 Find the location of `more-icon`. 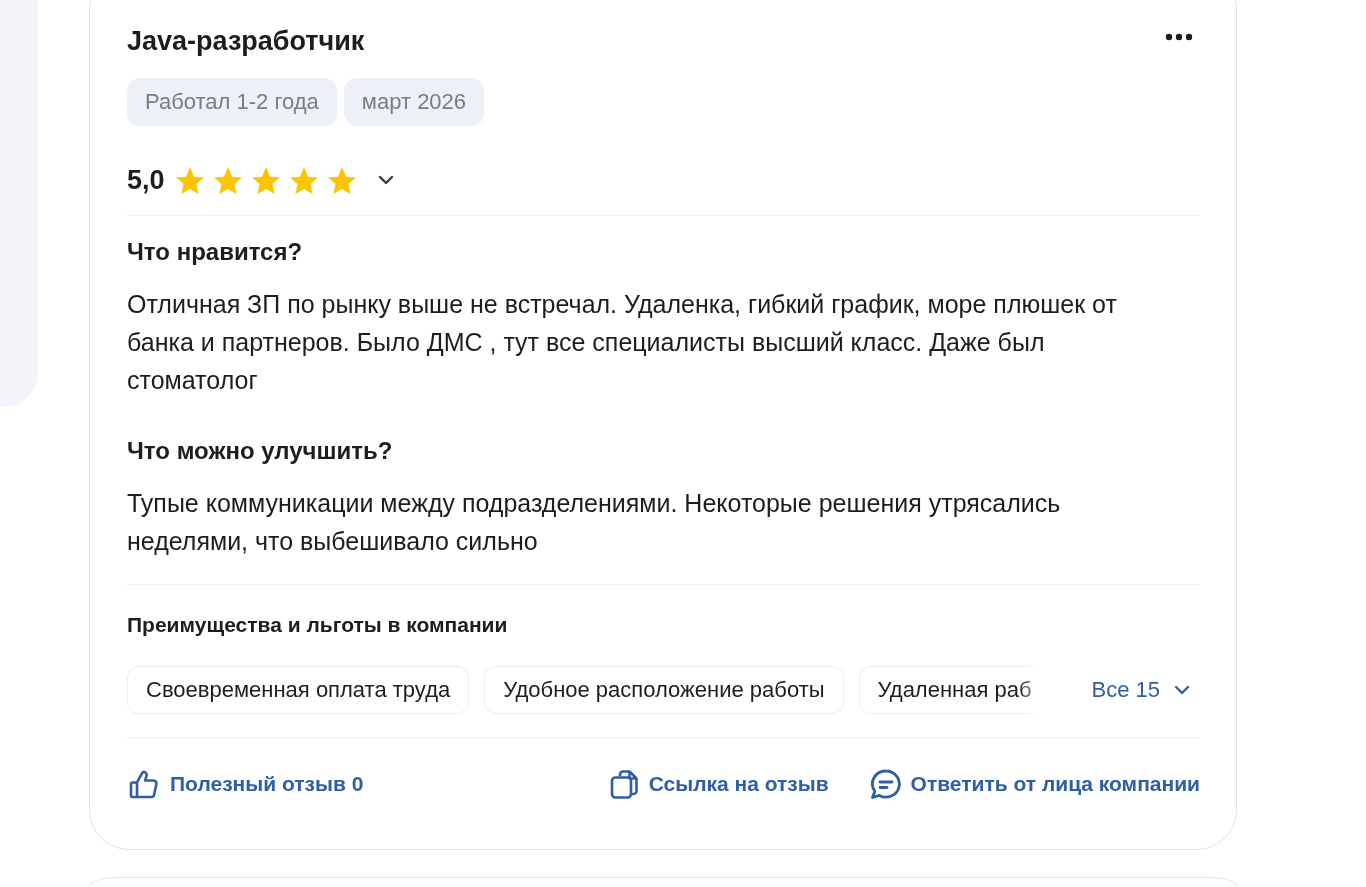

more-icon is located at coordinates (1179, 37).